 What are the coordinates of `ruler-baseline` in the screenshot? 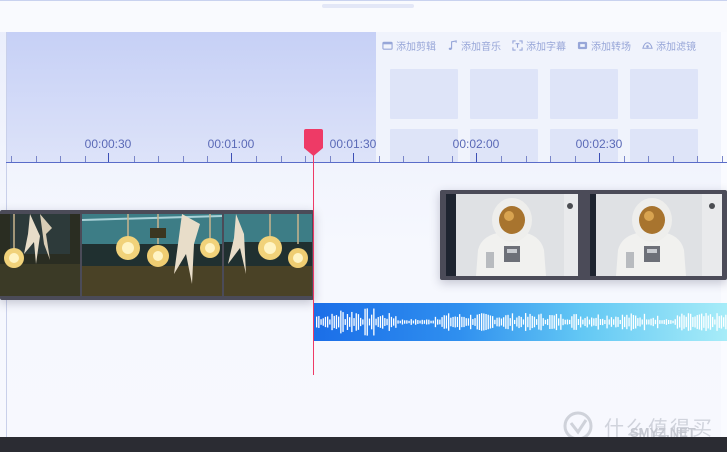 It's located at (366, 162).